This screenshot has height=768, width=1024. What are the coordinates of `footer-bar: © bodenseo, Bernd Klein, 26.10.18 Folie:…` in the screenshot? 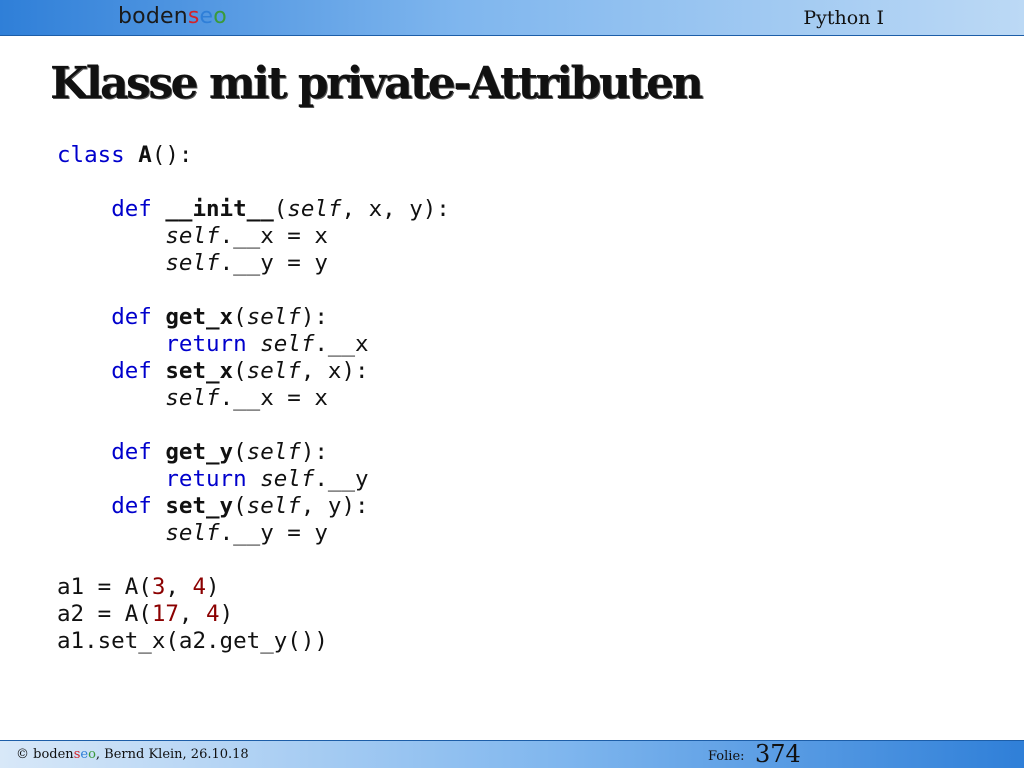 It's located at (512, 754).